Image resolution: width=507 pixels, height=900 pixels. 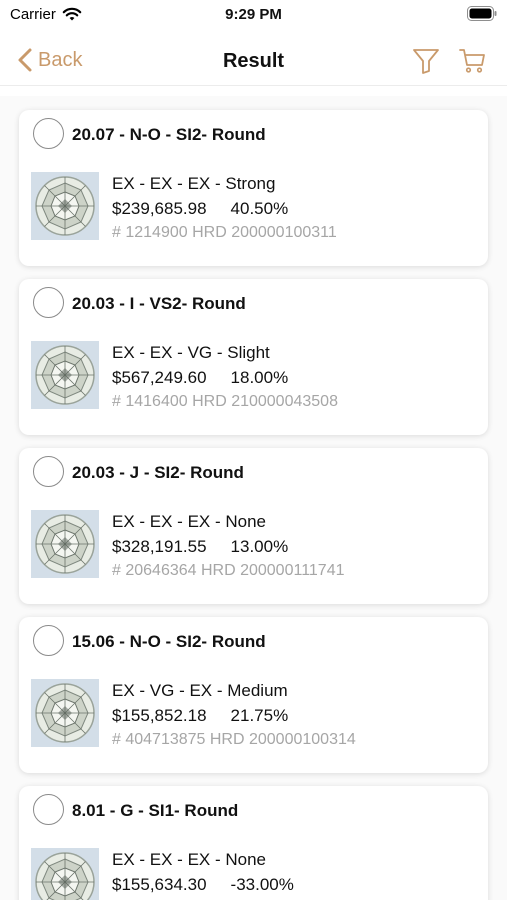 I want to click on cart-icon, so click(x=472, y=61).